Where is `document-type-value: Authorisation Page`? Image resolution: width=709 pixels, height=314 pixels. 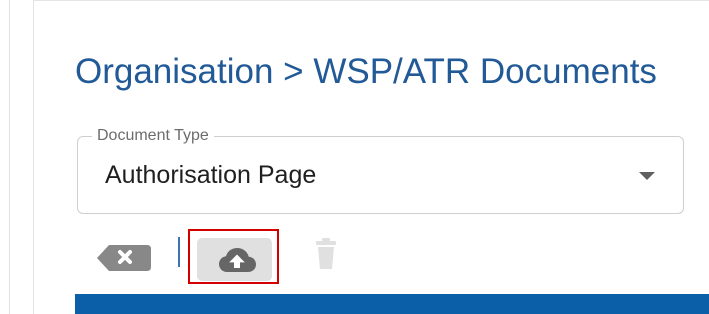
document-type-value: Authorisation Page is located at coordinates (211, 175).